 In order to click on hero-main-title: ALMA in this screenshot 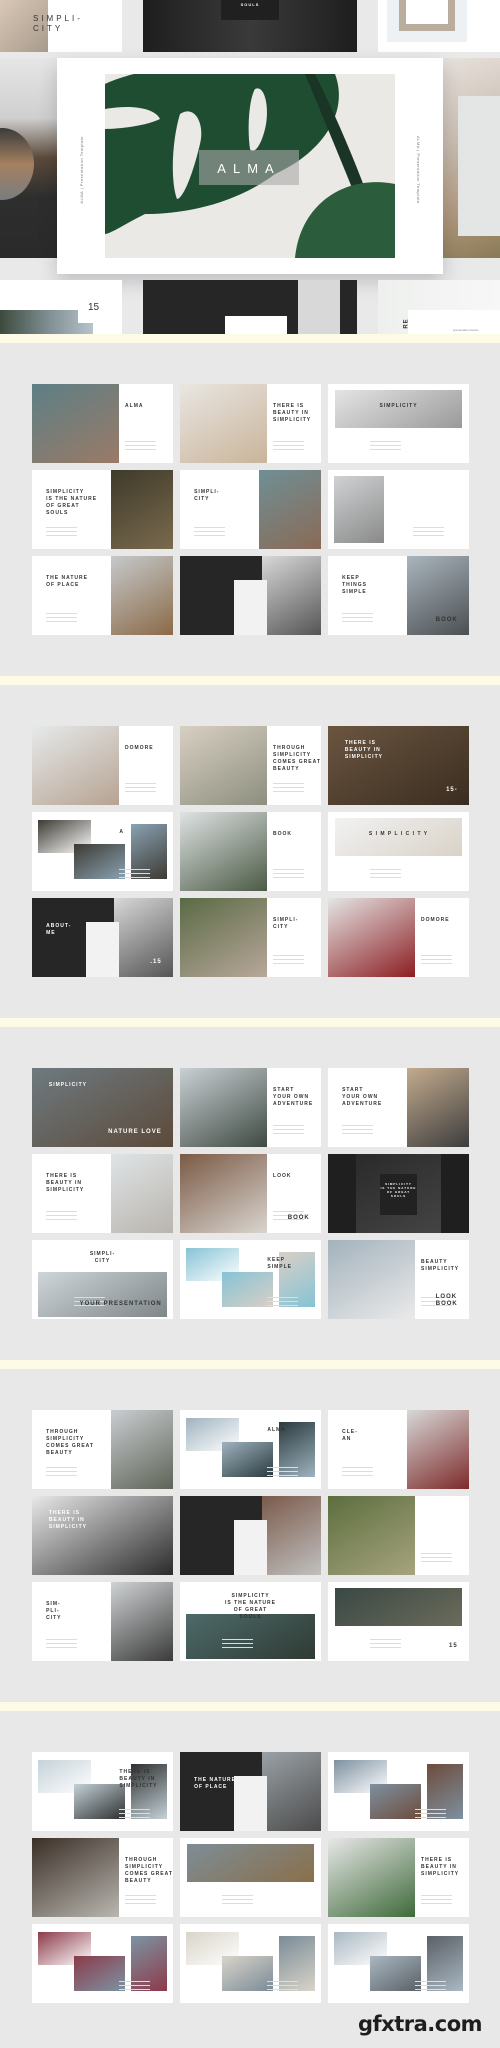, I will do `click(249, 168)`.